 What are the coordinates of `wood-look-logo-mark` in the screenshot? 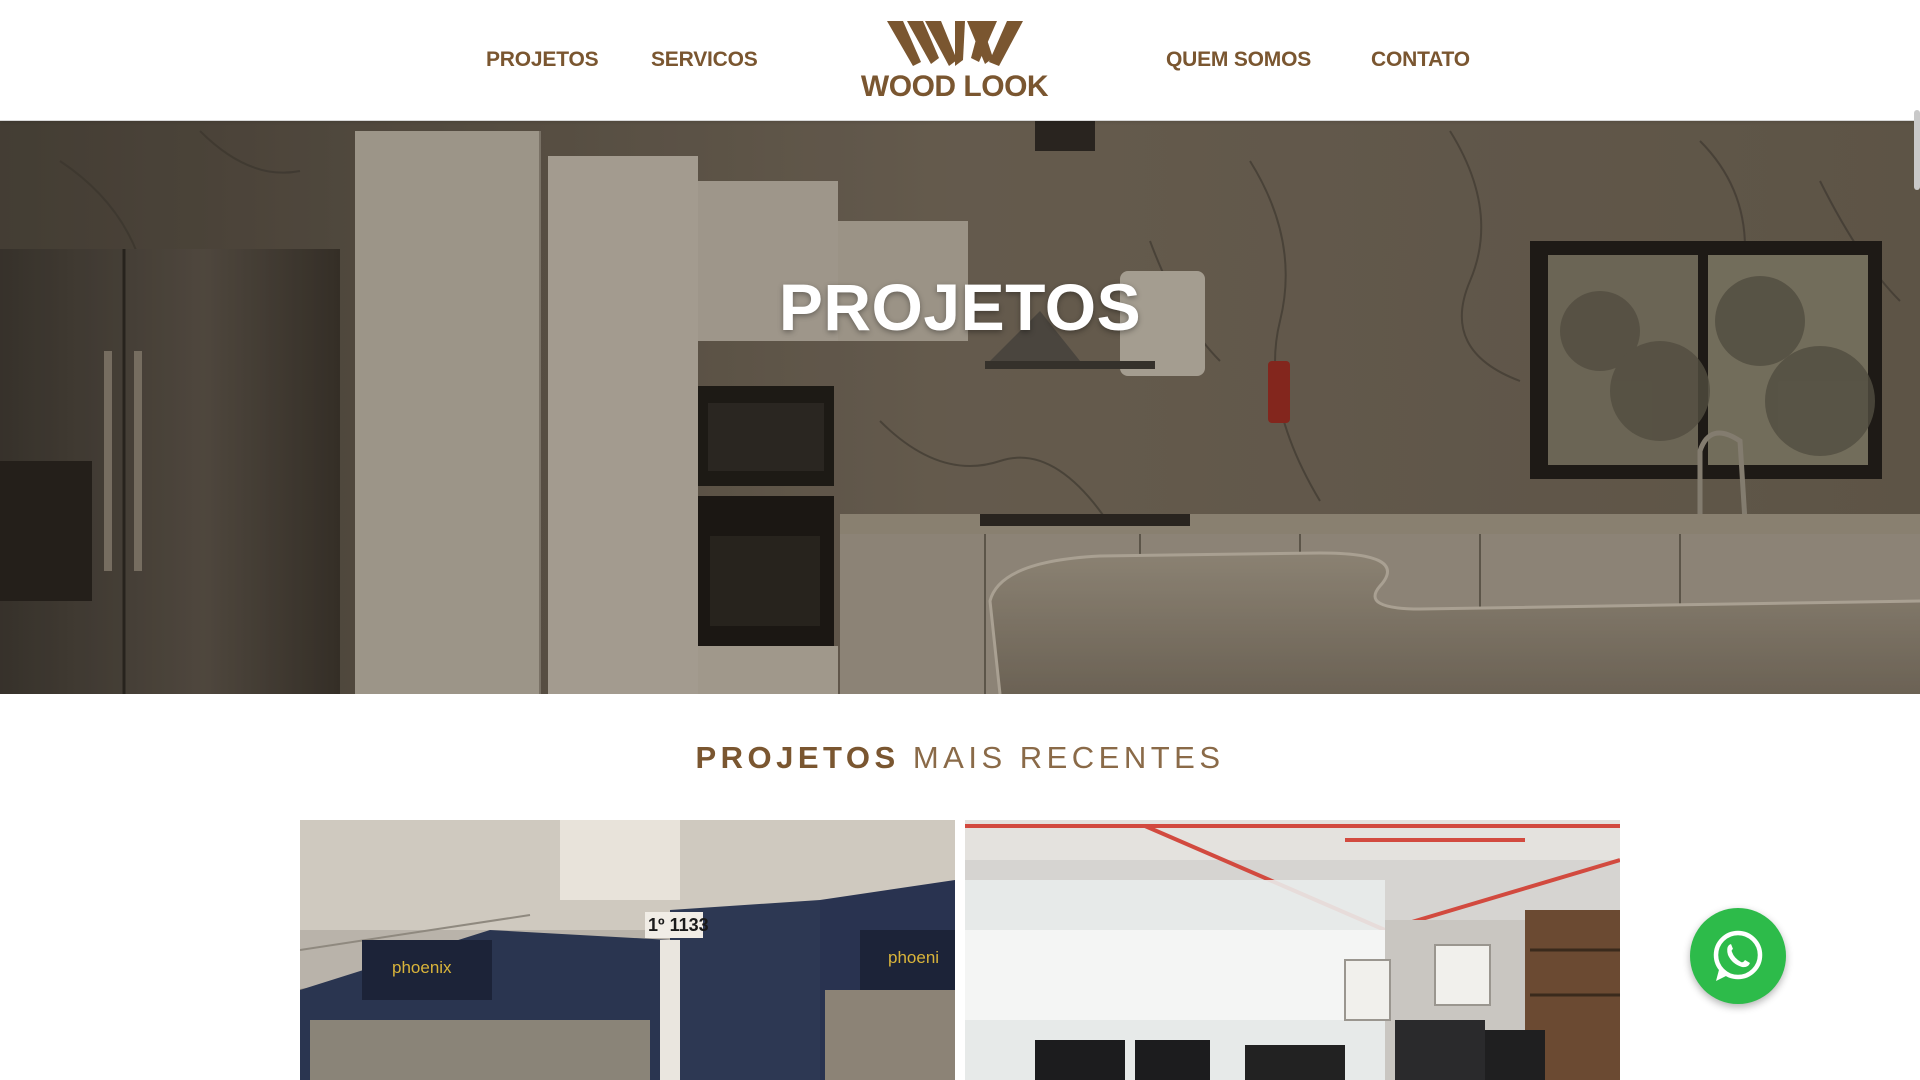 It's located at (955, 43).